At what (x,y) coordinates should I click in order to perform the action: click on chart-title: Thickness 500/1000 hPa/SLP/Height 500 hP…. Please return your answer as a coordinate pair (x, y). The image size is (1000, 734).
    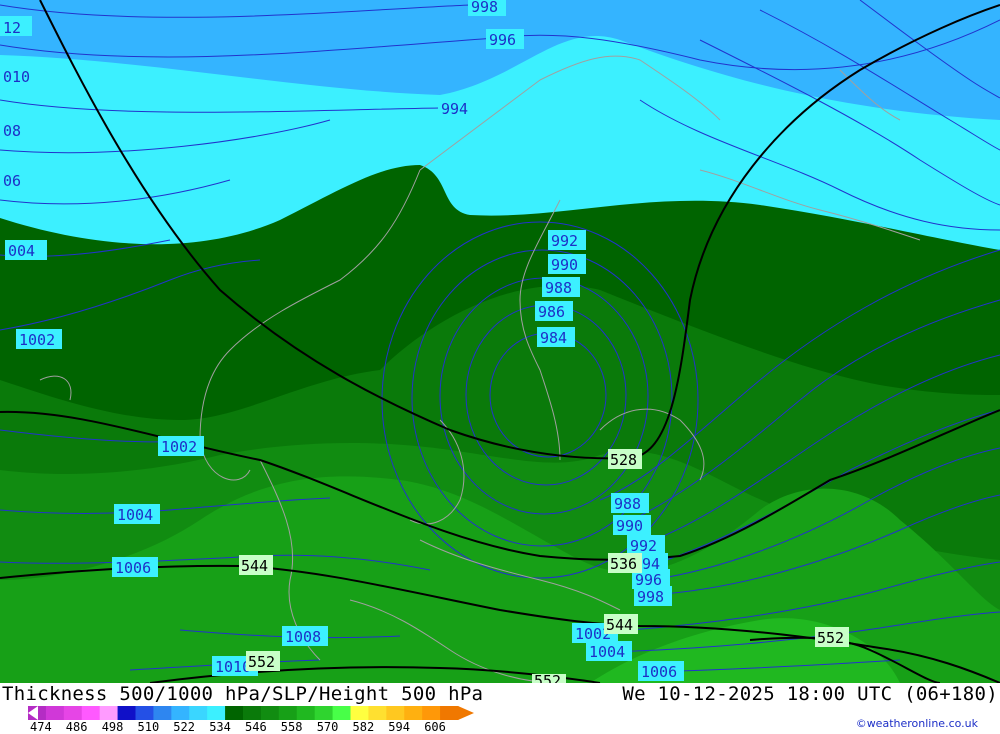
    Looking at the image, I should click on (243, 694).